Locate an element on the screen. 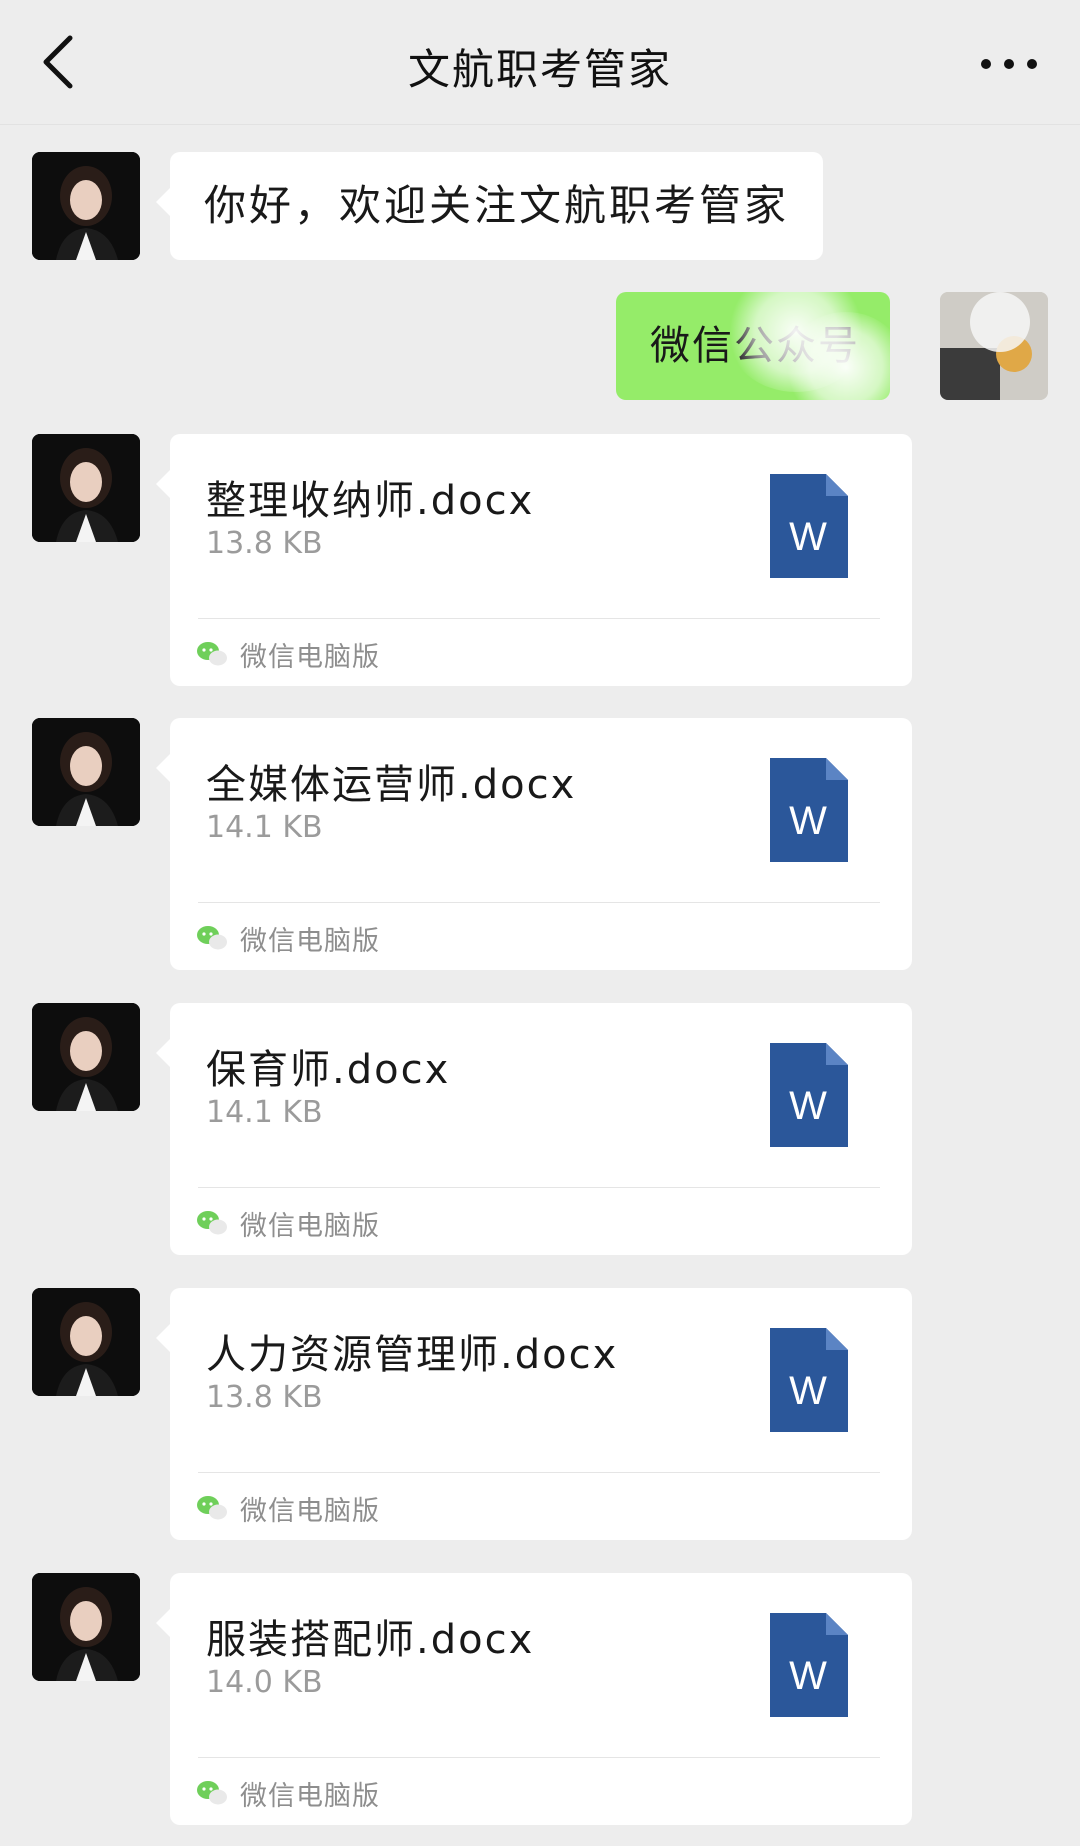 This screenshot has width=1080, height=1846. file-name: 人力资源管理师.docx is located at coordinates (412, 1355).